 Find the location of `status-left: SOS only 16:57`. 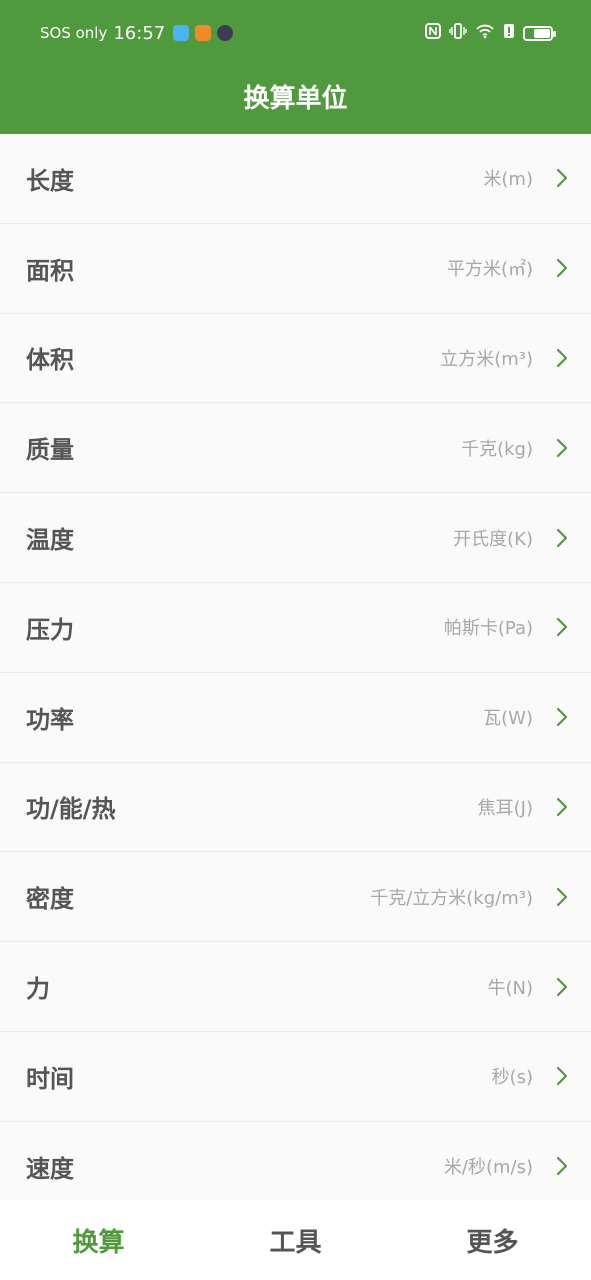

status-left: SOS only 16:57 is located at coordinates (139, 33).